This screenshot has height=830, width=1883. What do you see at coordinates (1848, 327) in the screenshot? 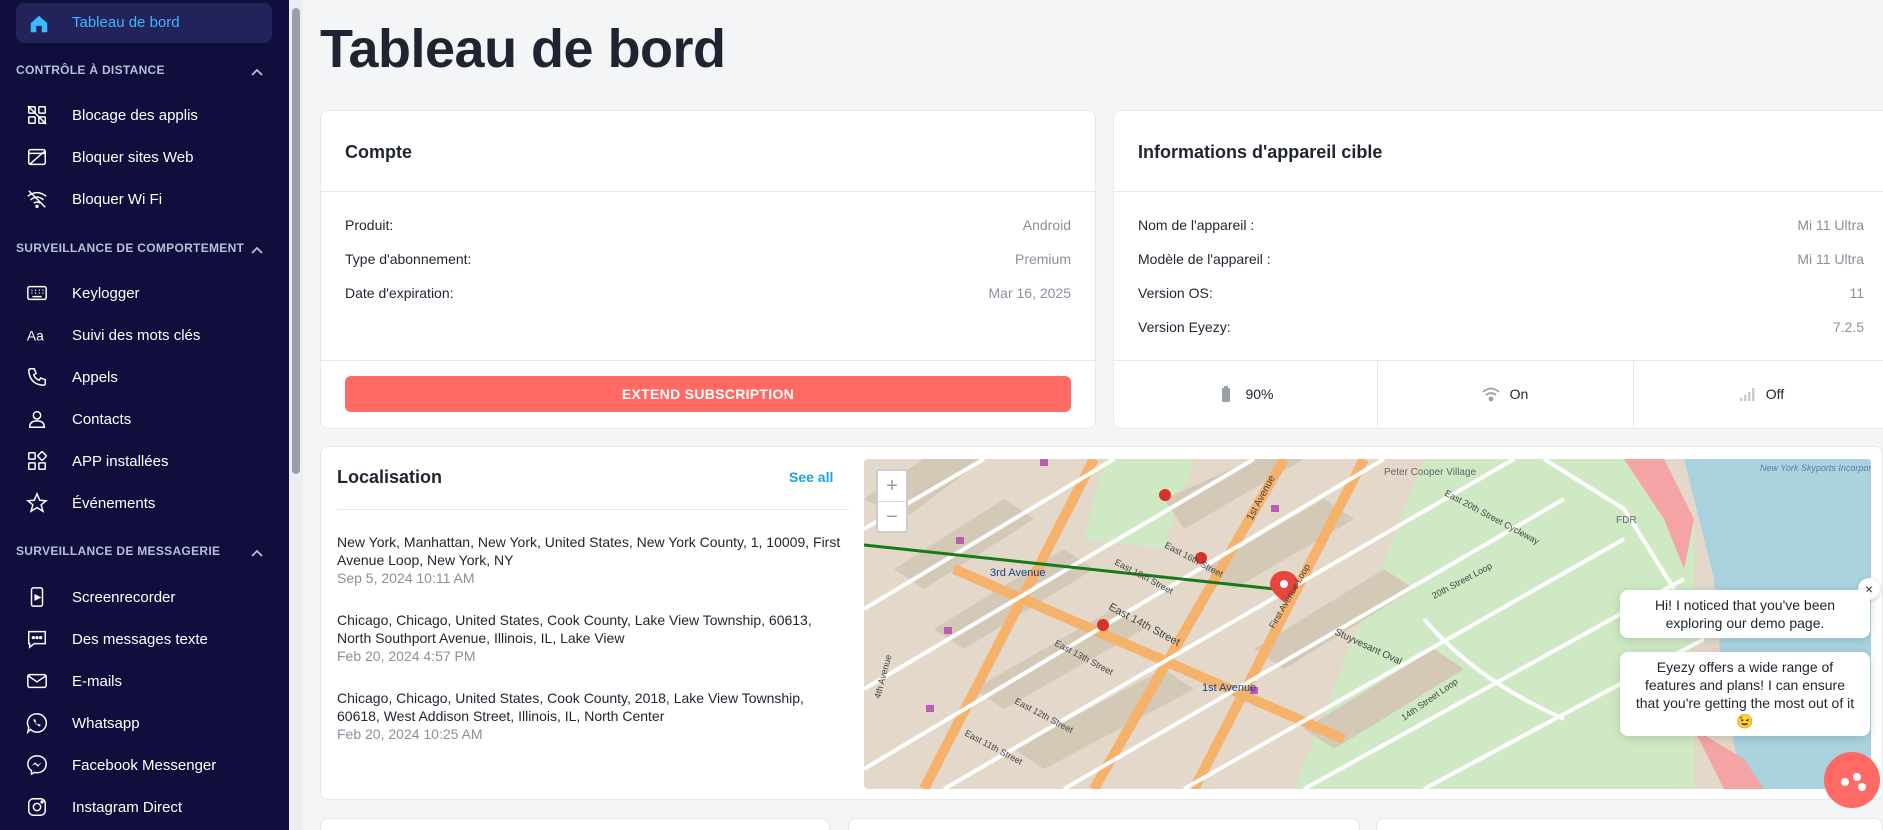
I see `eyezy-version-value: 7.2.5` at bounding box center [1848, 327].